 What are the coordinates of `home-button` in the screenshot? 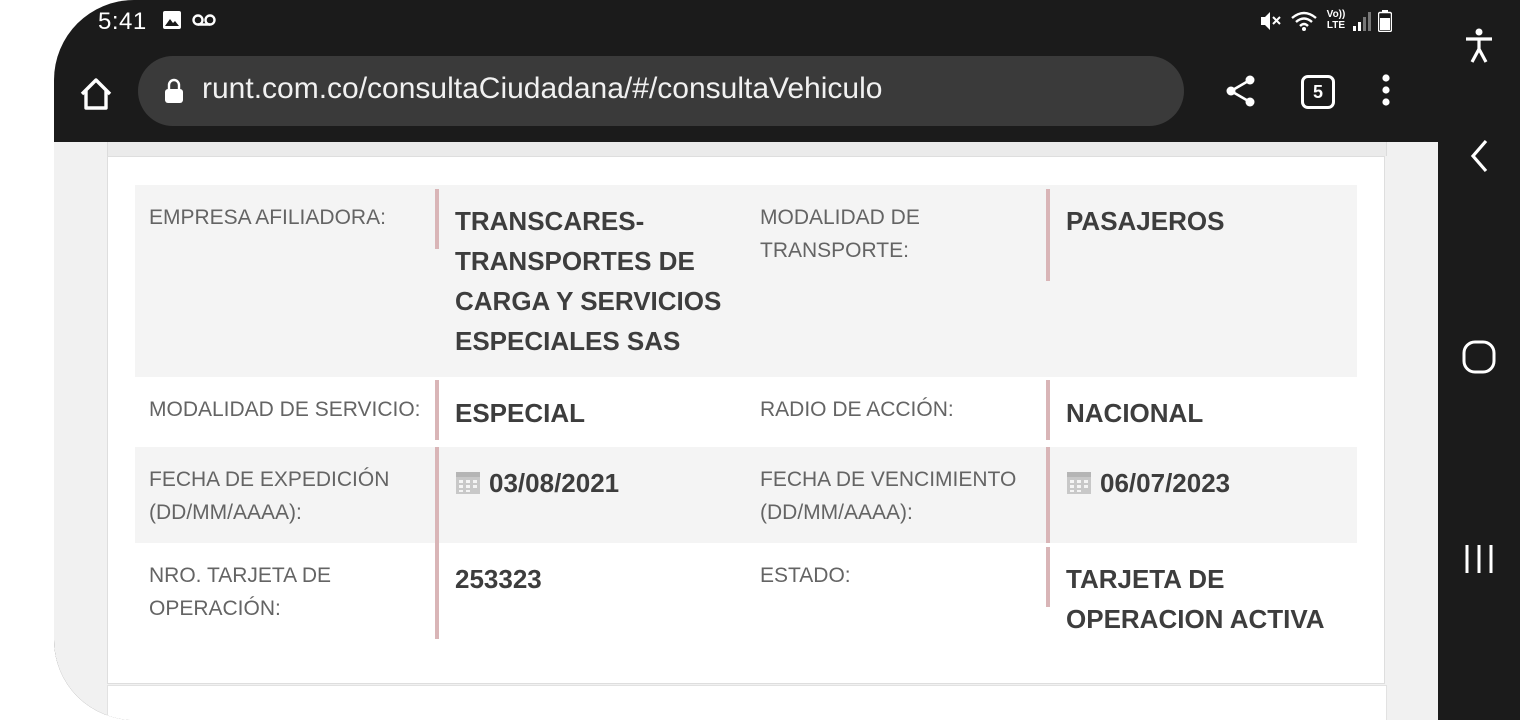 It's located at (96, 94).